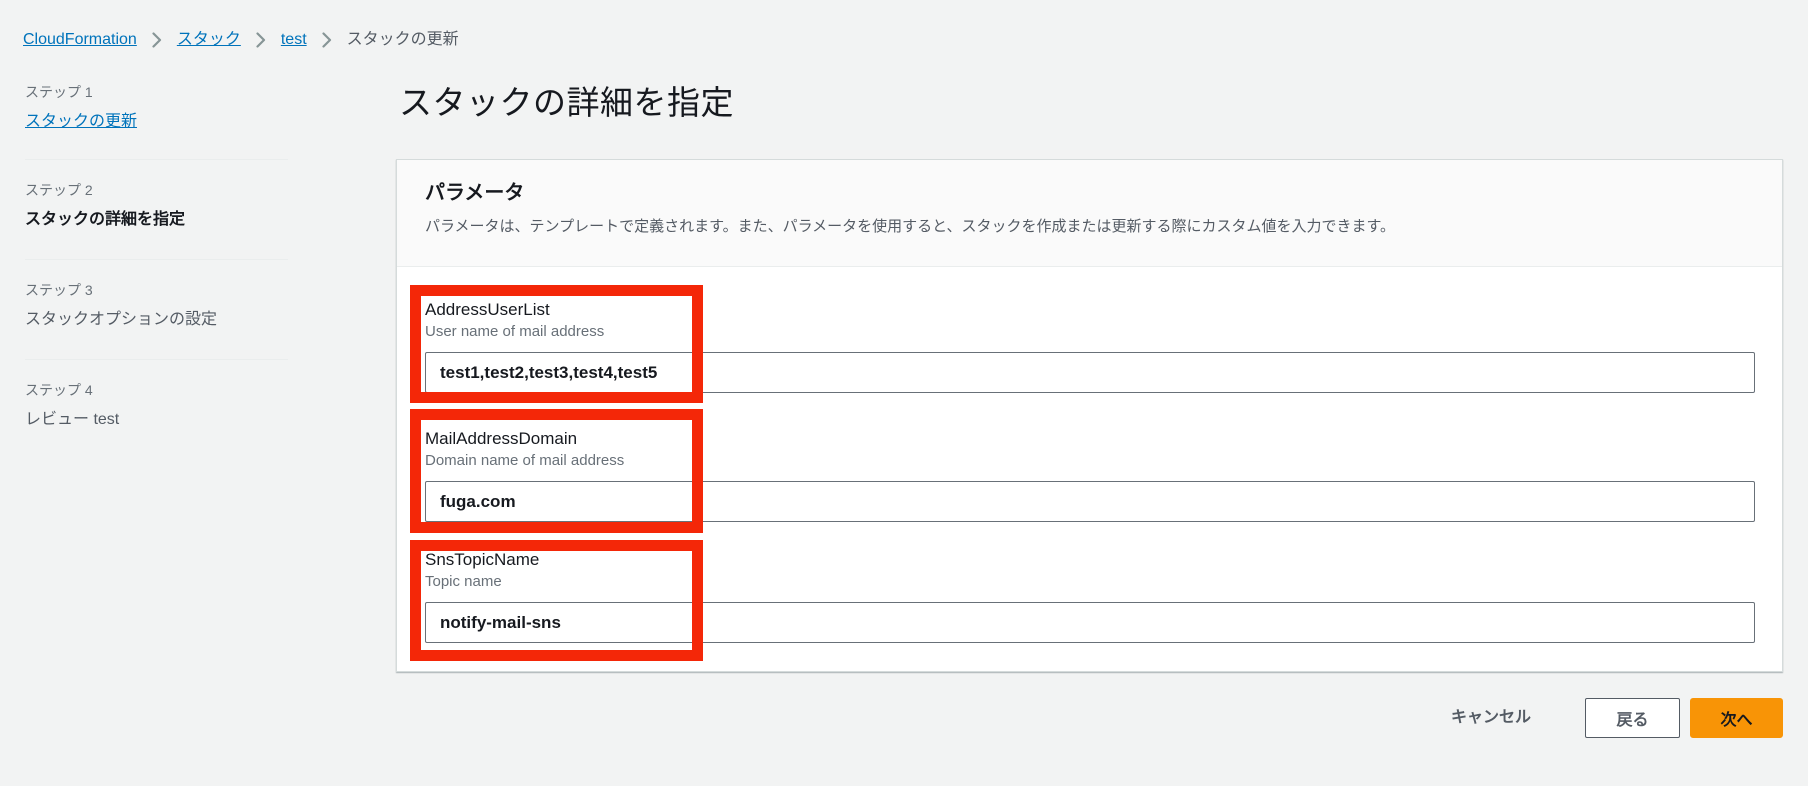 The width and height of the screenshot is (1808, 786). Describe the element at coordinates (59, 390) in the screenshot. I see `step-4-label: ステップ 4` at that location.